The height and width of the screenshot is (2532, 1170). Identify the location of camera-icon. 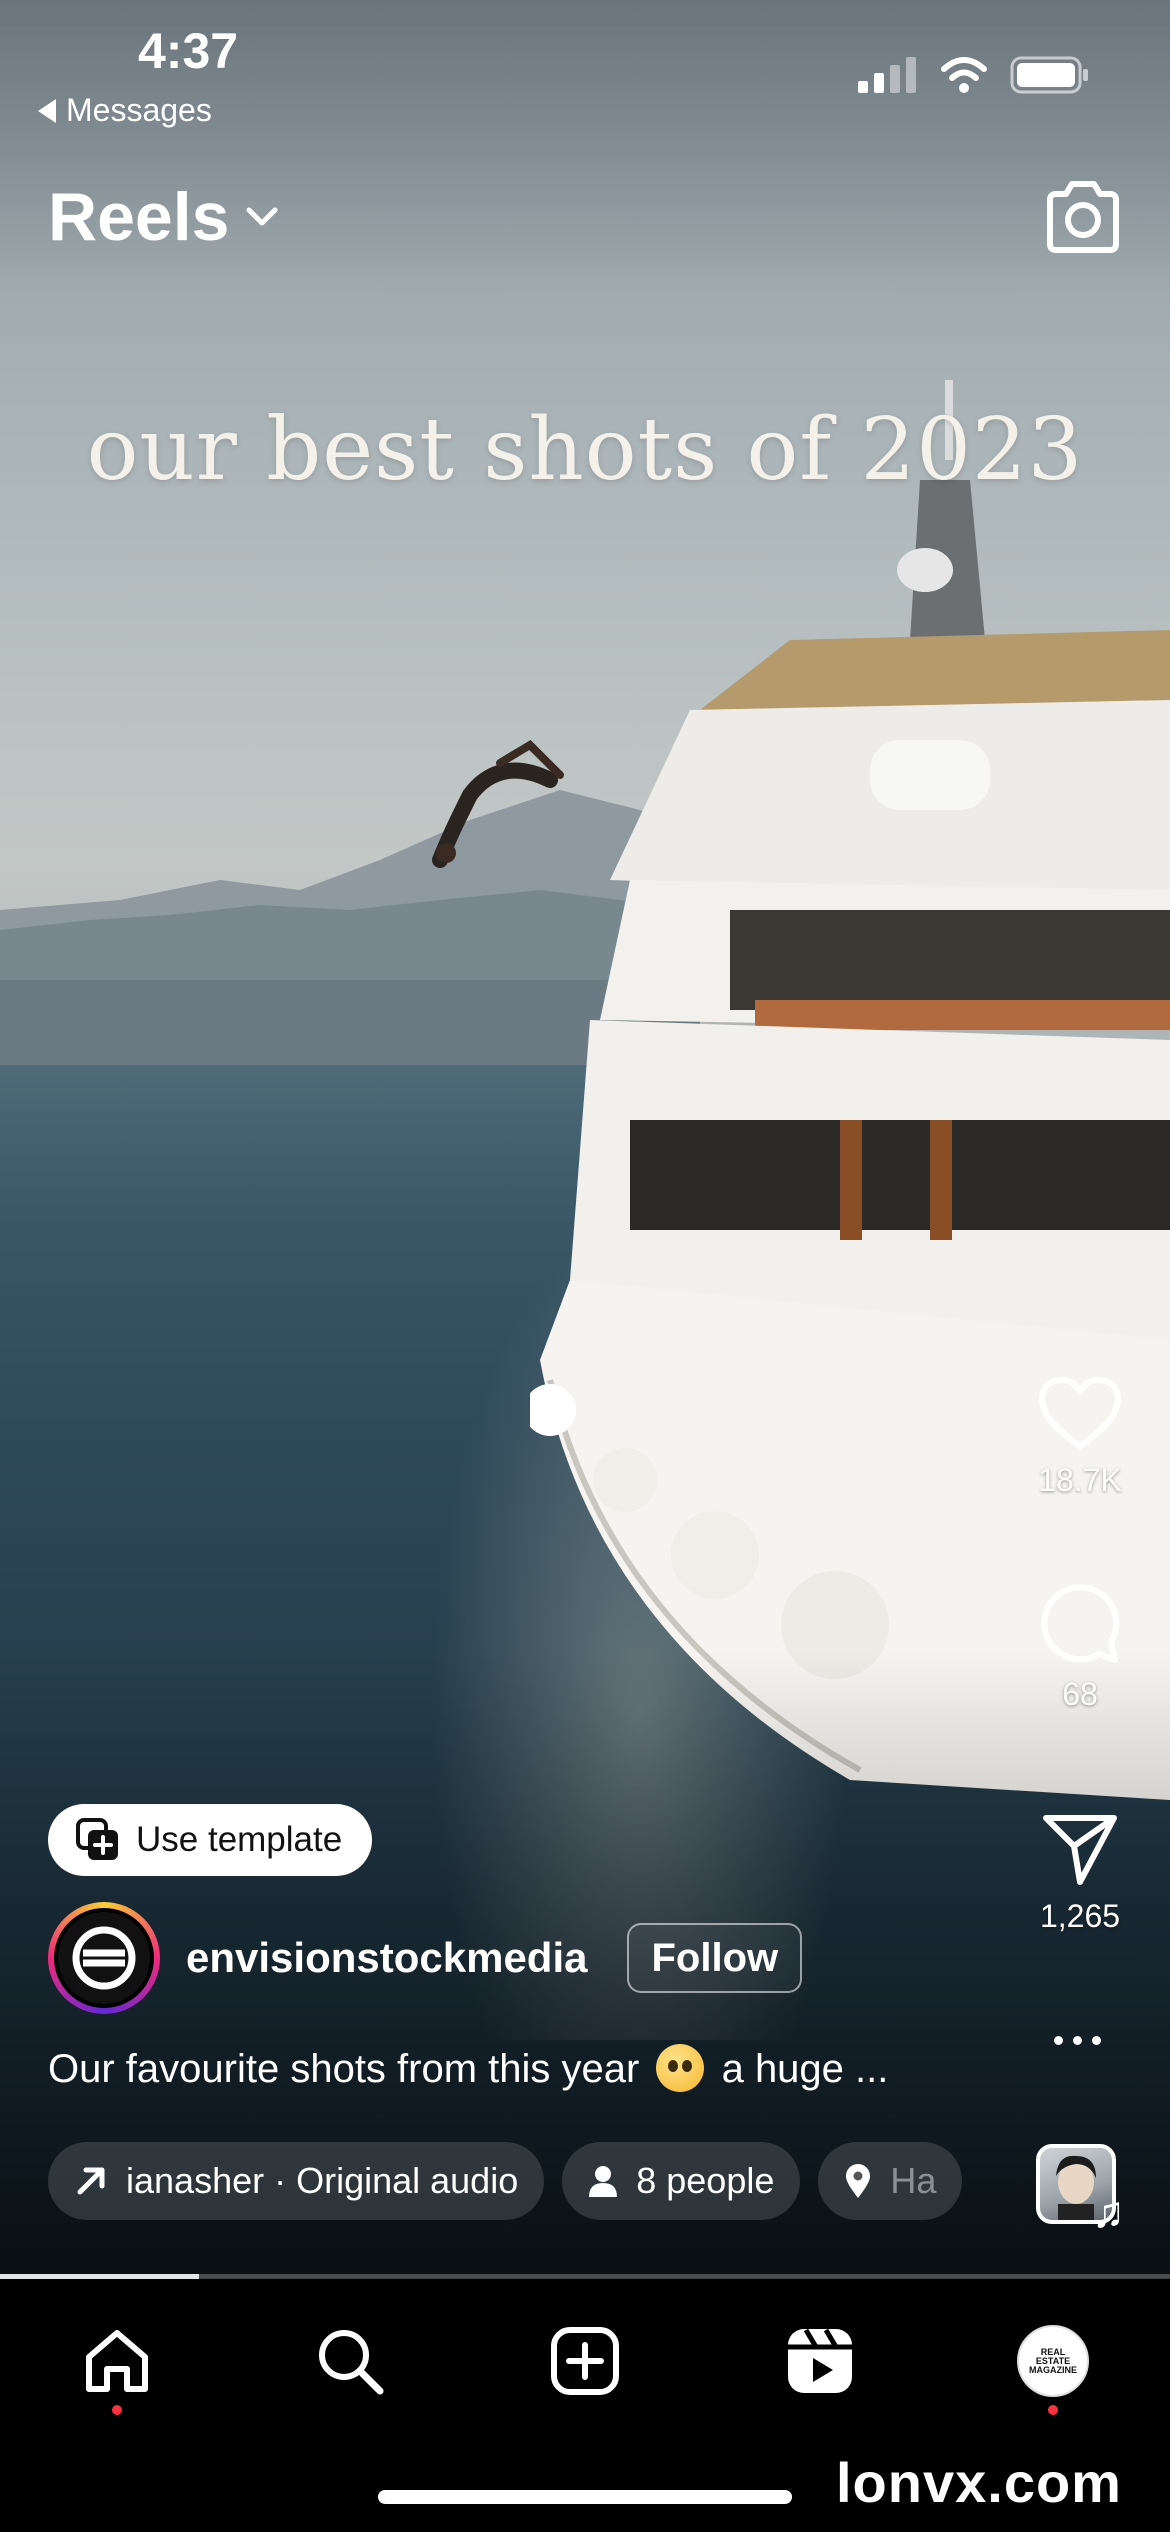
(1083, 217).